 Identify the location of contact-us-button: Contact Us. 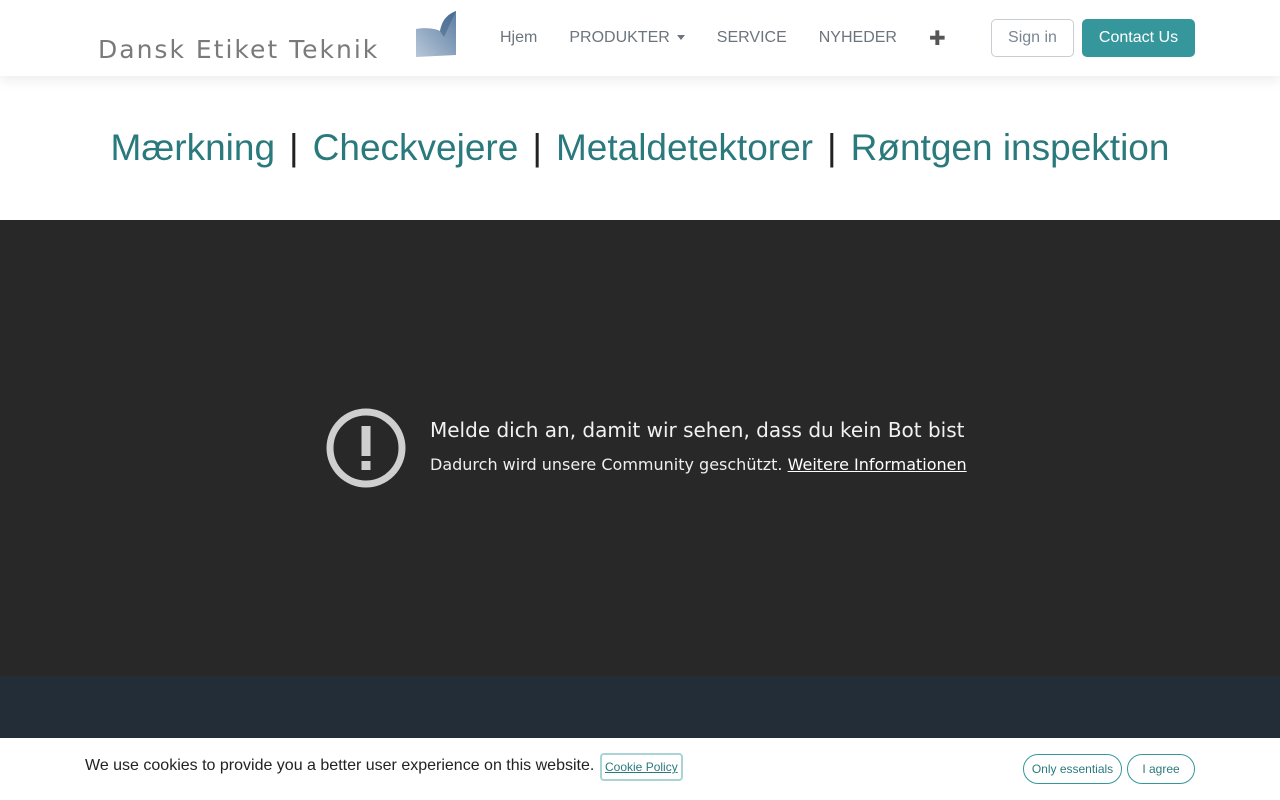
(1138, 38).